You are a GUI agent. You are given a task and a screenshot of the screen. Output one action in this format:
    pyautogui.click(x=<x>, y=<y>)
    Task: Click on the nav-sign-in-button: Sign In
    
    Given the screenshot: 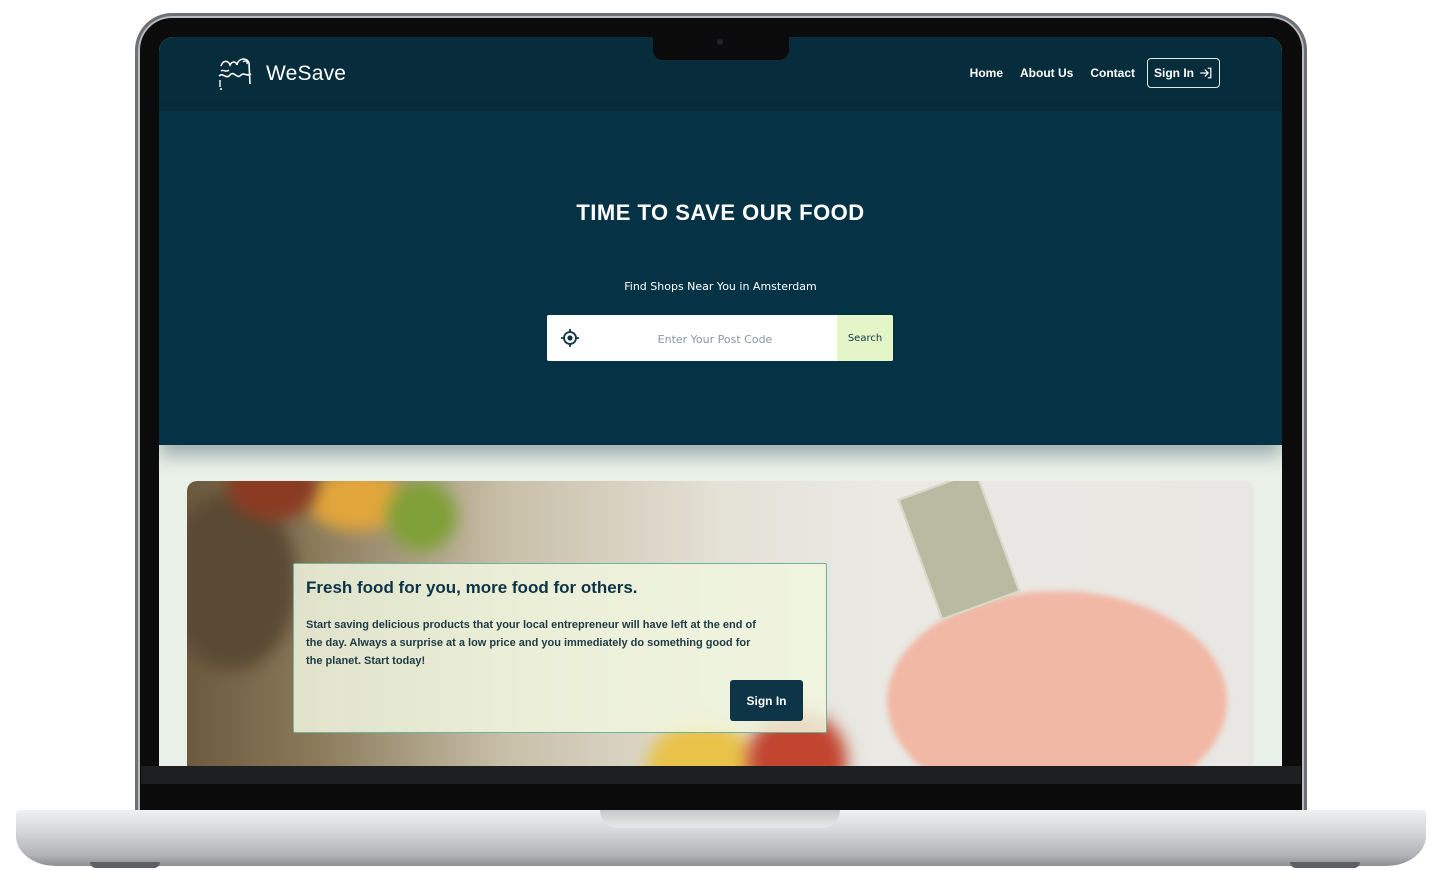 What is the action you would take?
    pyautogui.click(x=1183, y=73)
    